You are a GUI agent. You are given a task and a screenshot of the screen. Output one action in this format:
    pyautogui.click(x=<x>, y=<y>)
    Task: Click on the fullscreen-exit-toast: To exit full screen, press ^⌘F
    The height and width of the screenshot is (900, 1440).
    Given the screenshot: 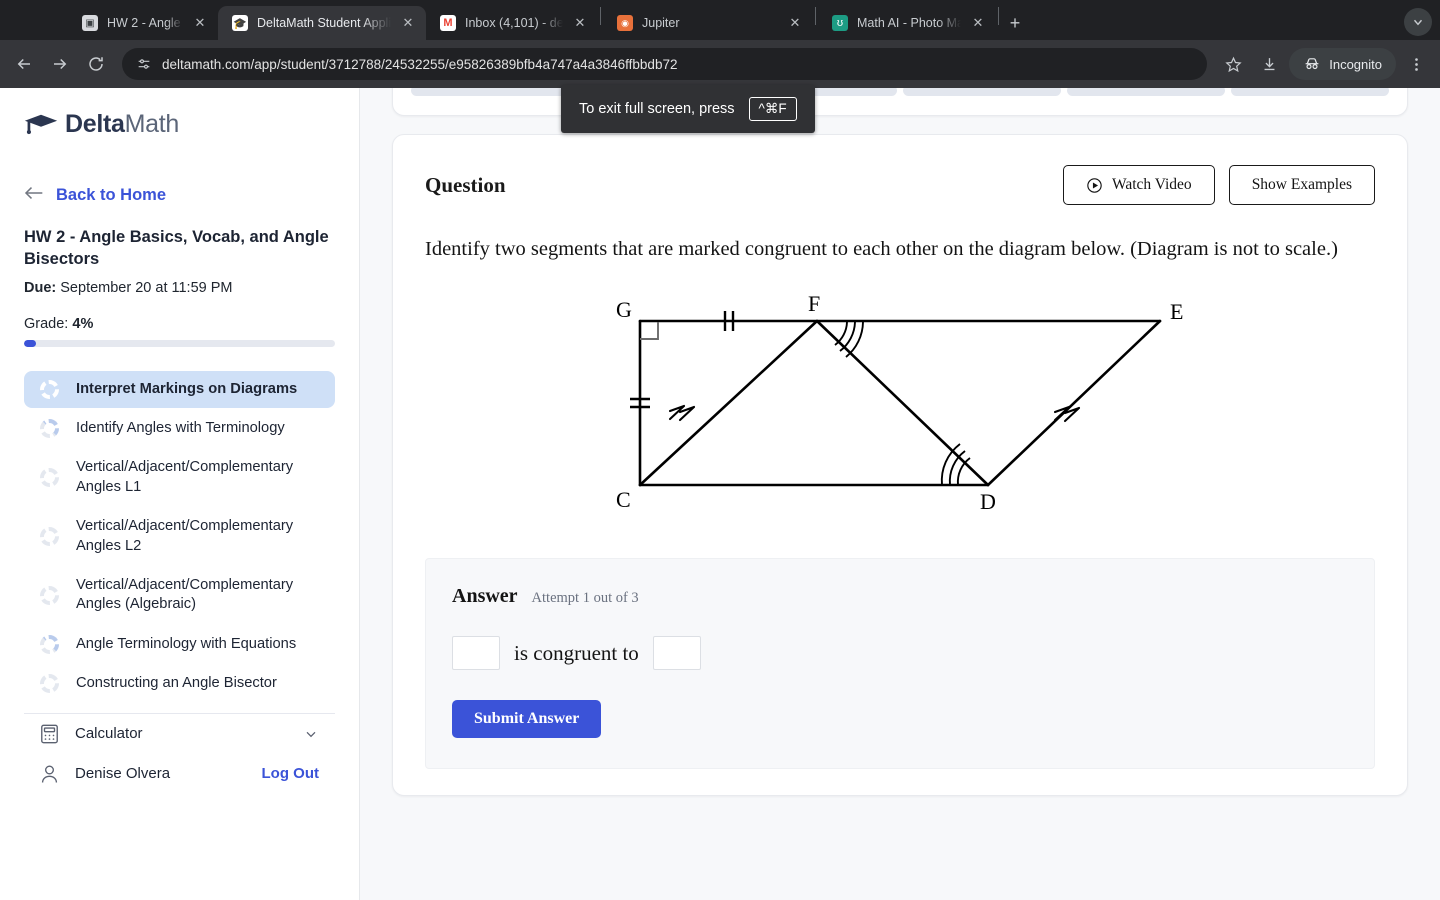 What is the action you would take?
    pyautogui.click(x=688, y=109)
    